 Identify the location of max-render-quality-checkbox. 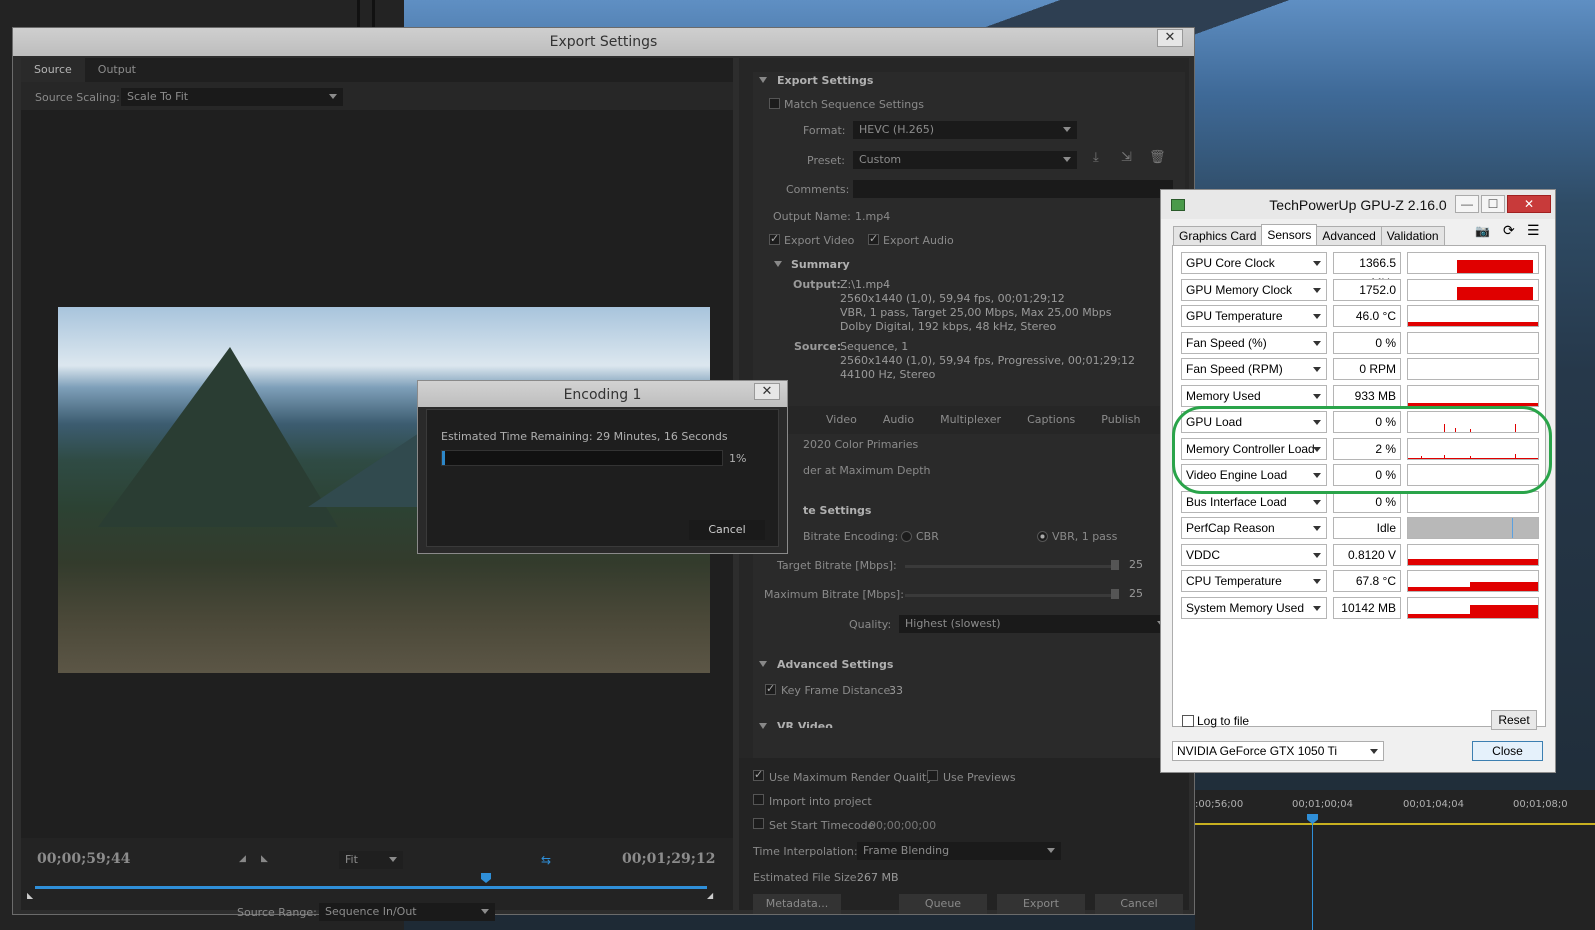
(758, 774).